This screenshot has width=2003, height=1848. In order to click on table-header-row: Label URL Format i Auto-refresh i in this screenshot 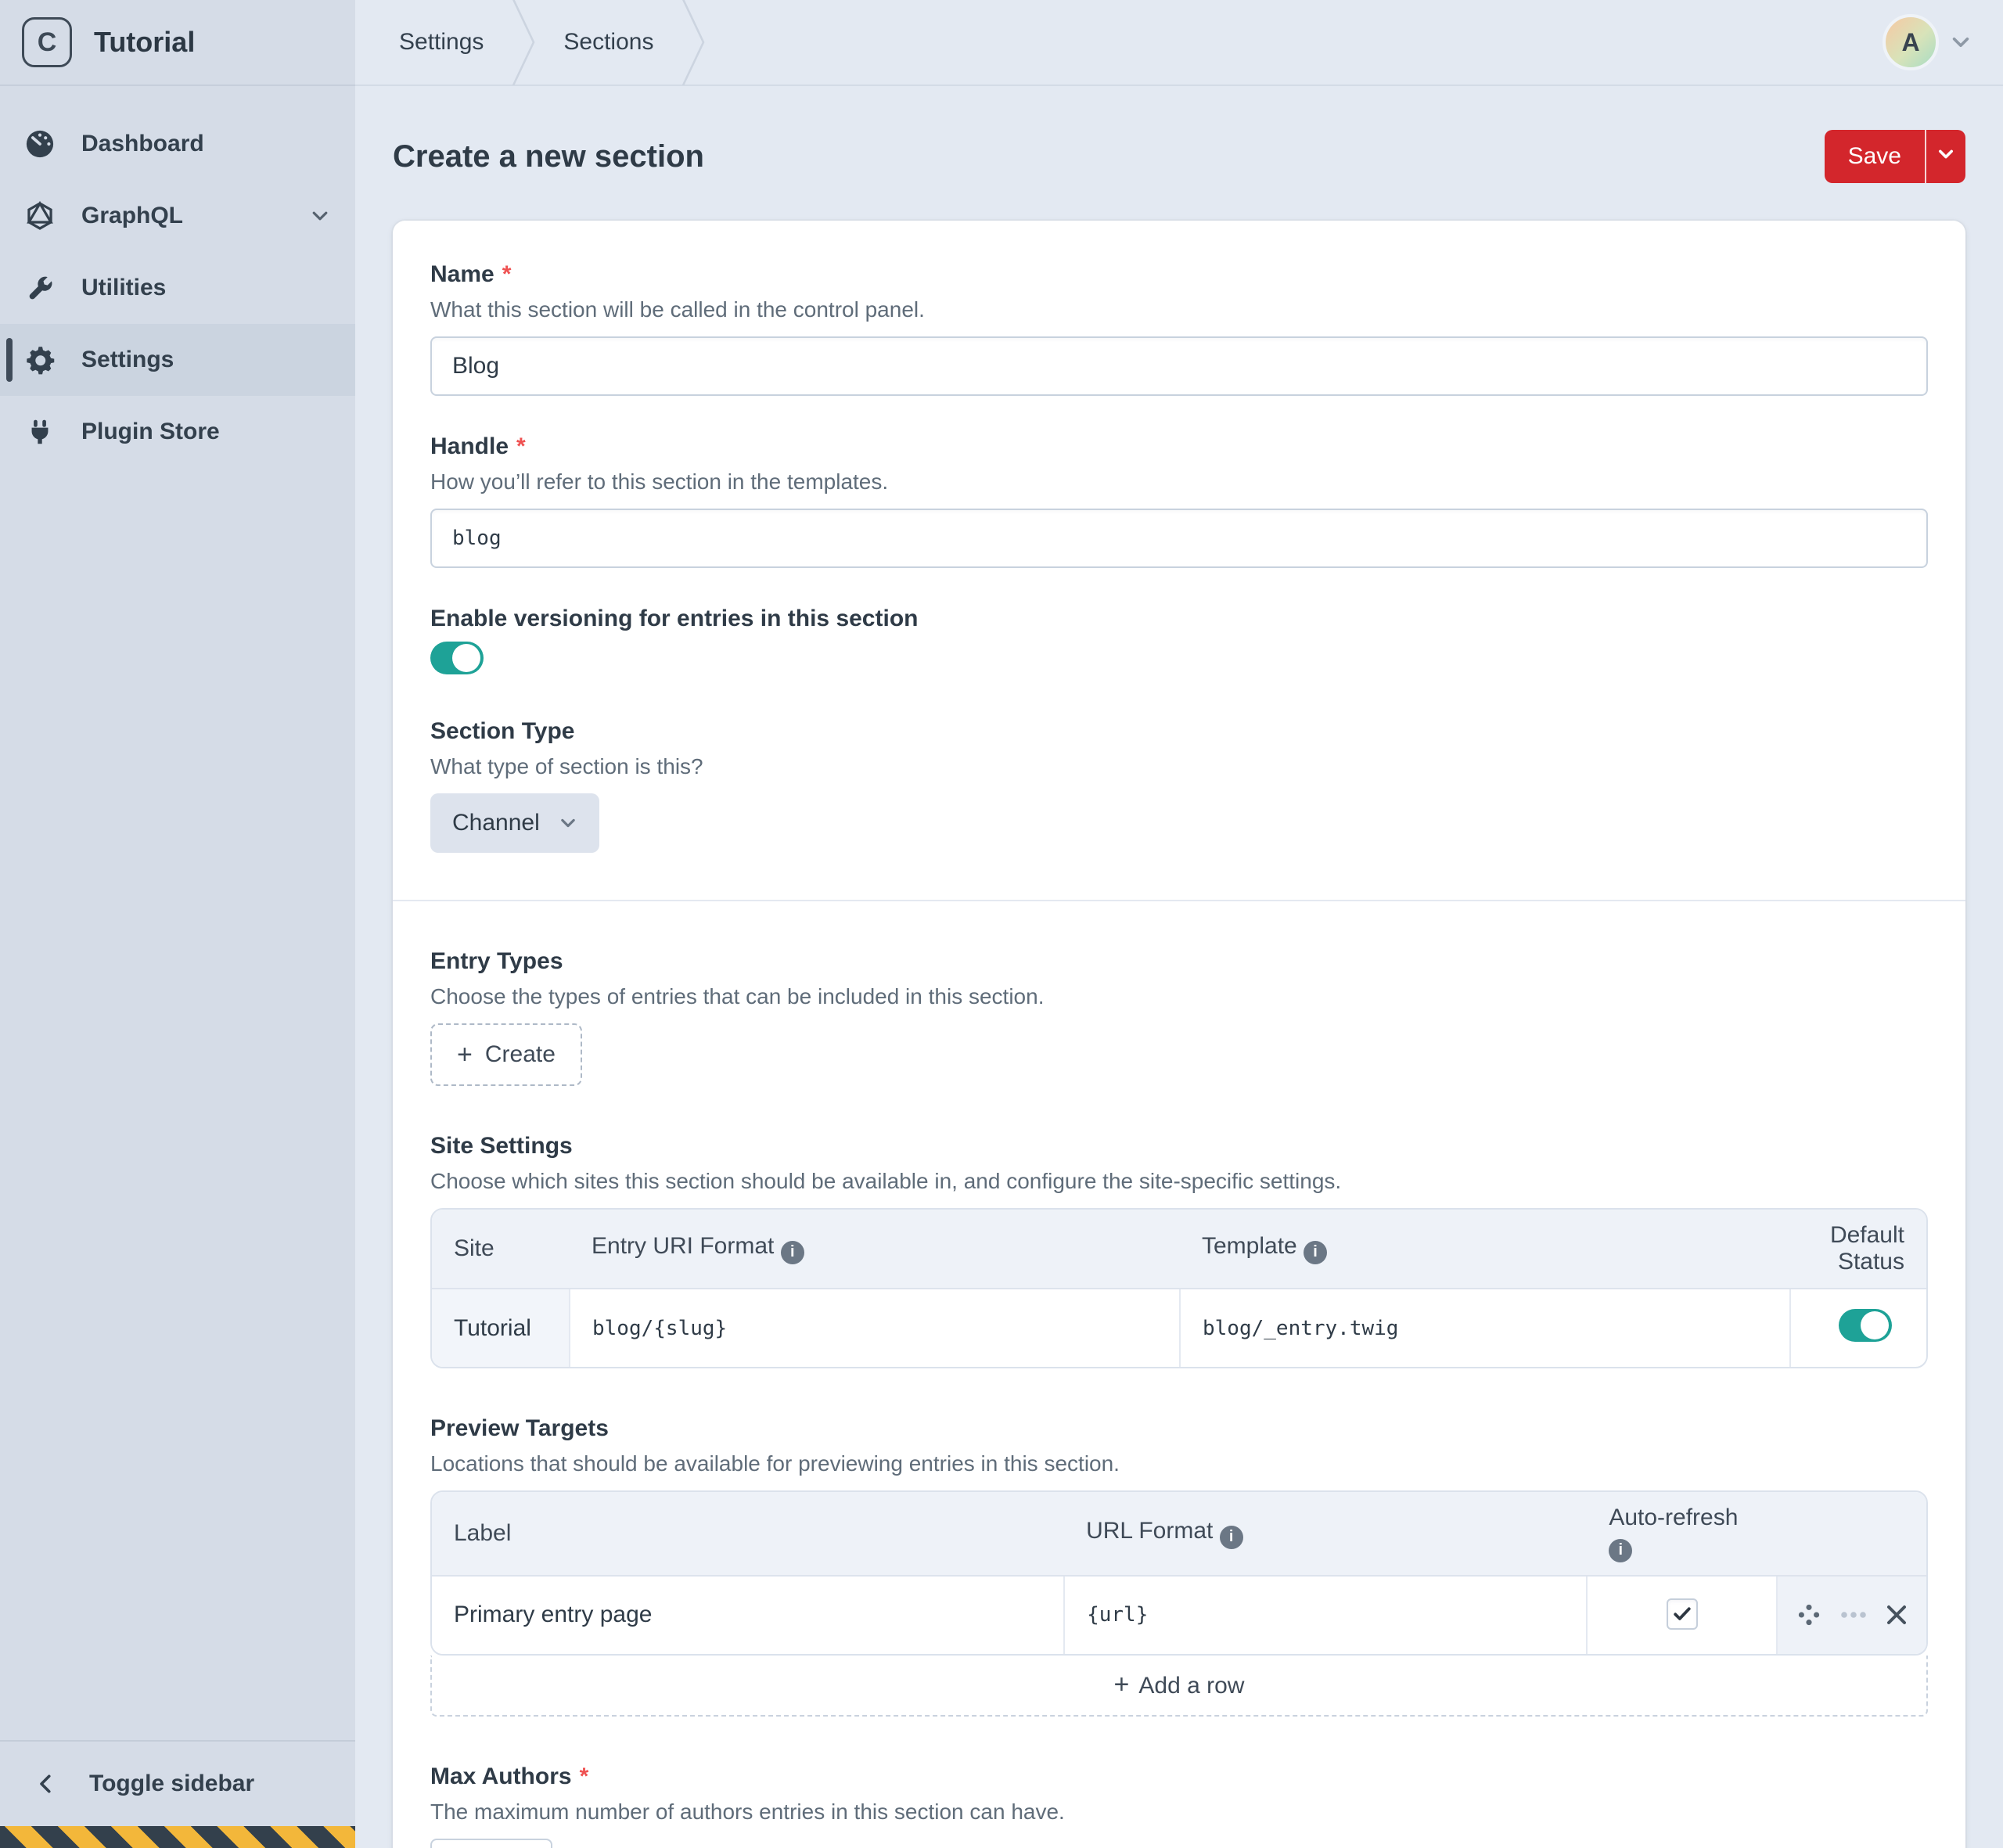, I will do `click(1179, 1534)`.